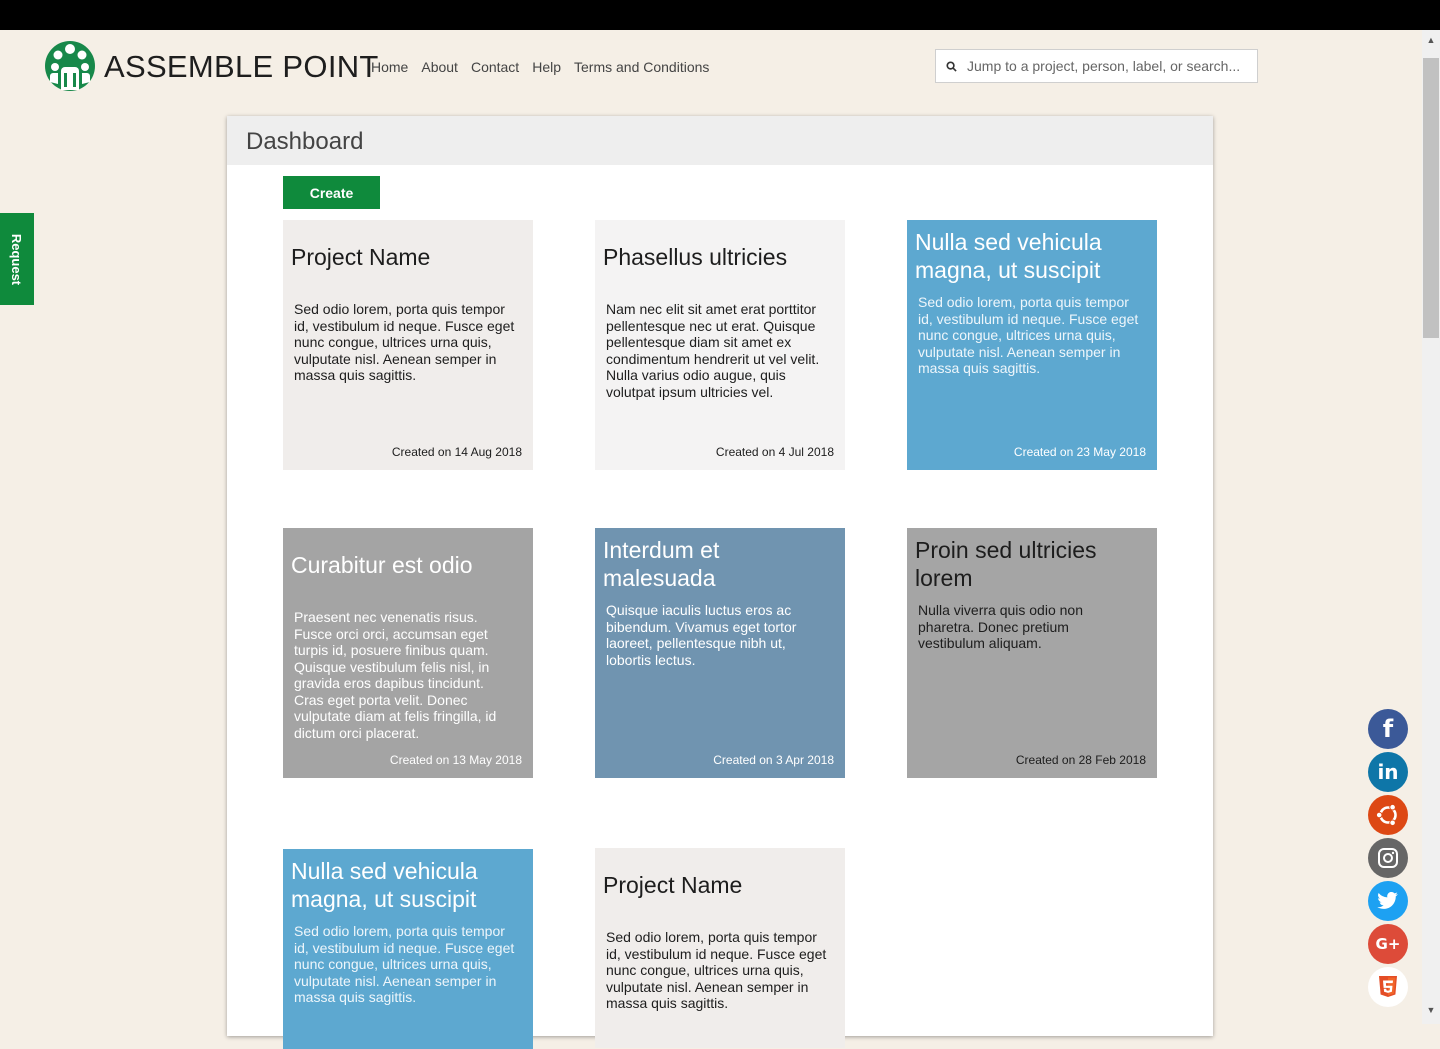 The width and height of the screenshot is (1440, 1049). Describe the element at coordinates (241, 67) in the screenshot. I see `brand-name: ASSEMBLE POINT` at that location.